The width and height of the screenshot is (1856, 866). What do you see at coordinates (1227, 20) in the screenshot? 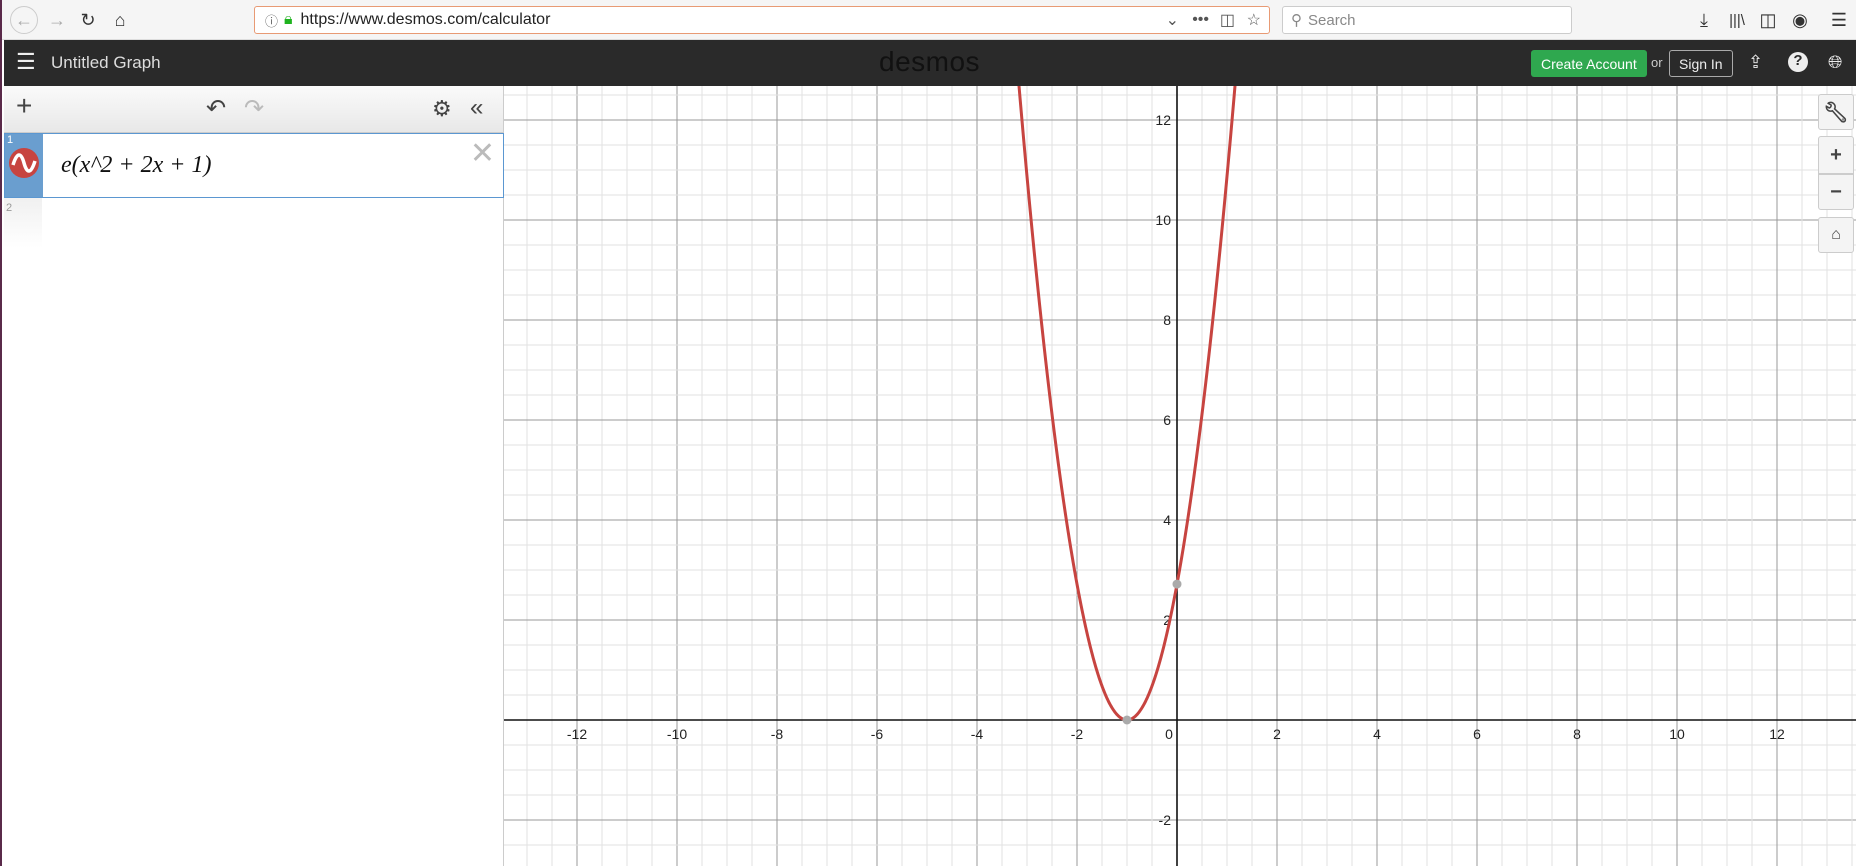
I see `pocket-icon: ◫` at bounding box center [1227, 20].